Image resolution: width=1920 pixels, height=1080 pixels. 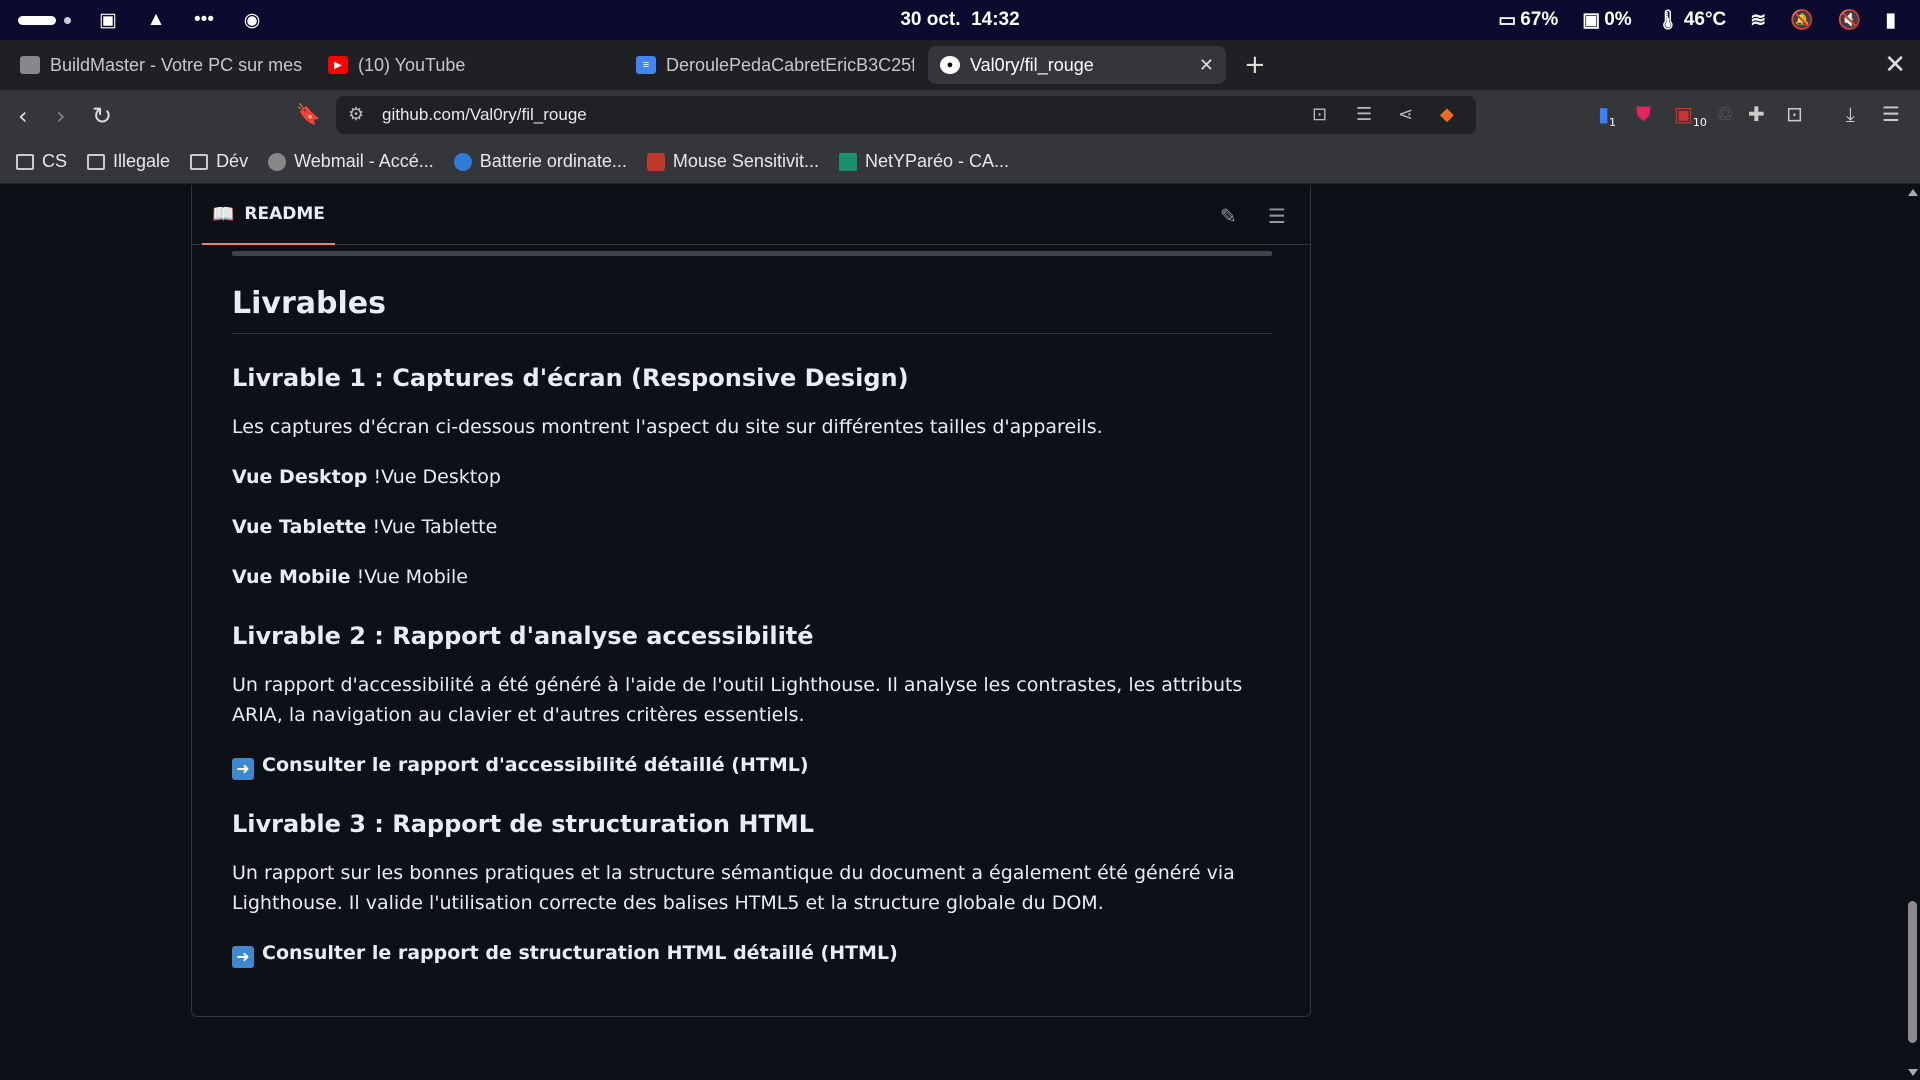 What do you see at coordinates (1667, 20) in the screenshot?
I see `thermometer-icon: 🌡` at bounding box center [1667, 20].